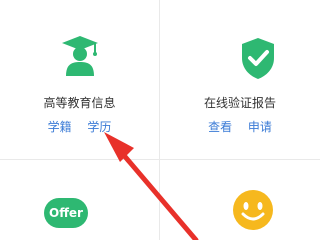  I want to click on divider-vertical, so click(159, 120).